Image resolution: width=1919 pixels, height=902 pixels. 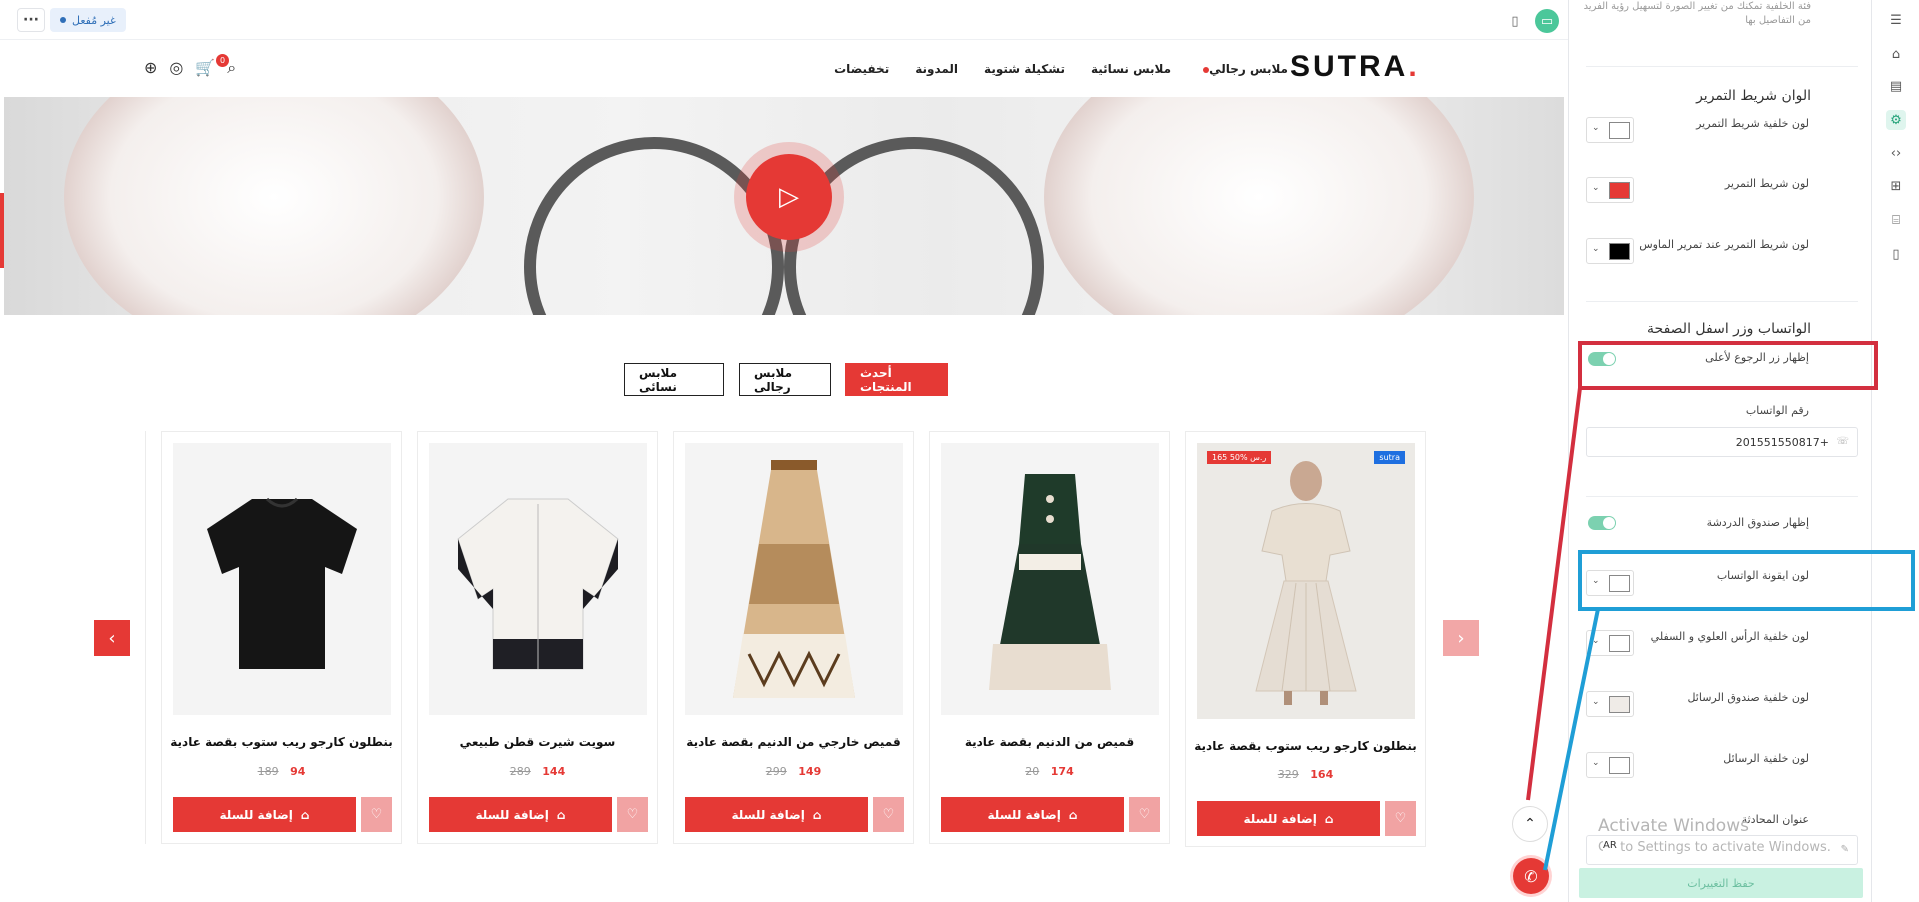 I want to click on product-image: 165 ر.س %50 sutra, so click(x=1306, y=581).